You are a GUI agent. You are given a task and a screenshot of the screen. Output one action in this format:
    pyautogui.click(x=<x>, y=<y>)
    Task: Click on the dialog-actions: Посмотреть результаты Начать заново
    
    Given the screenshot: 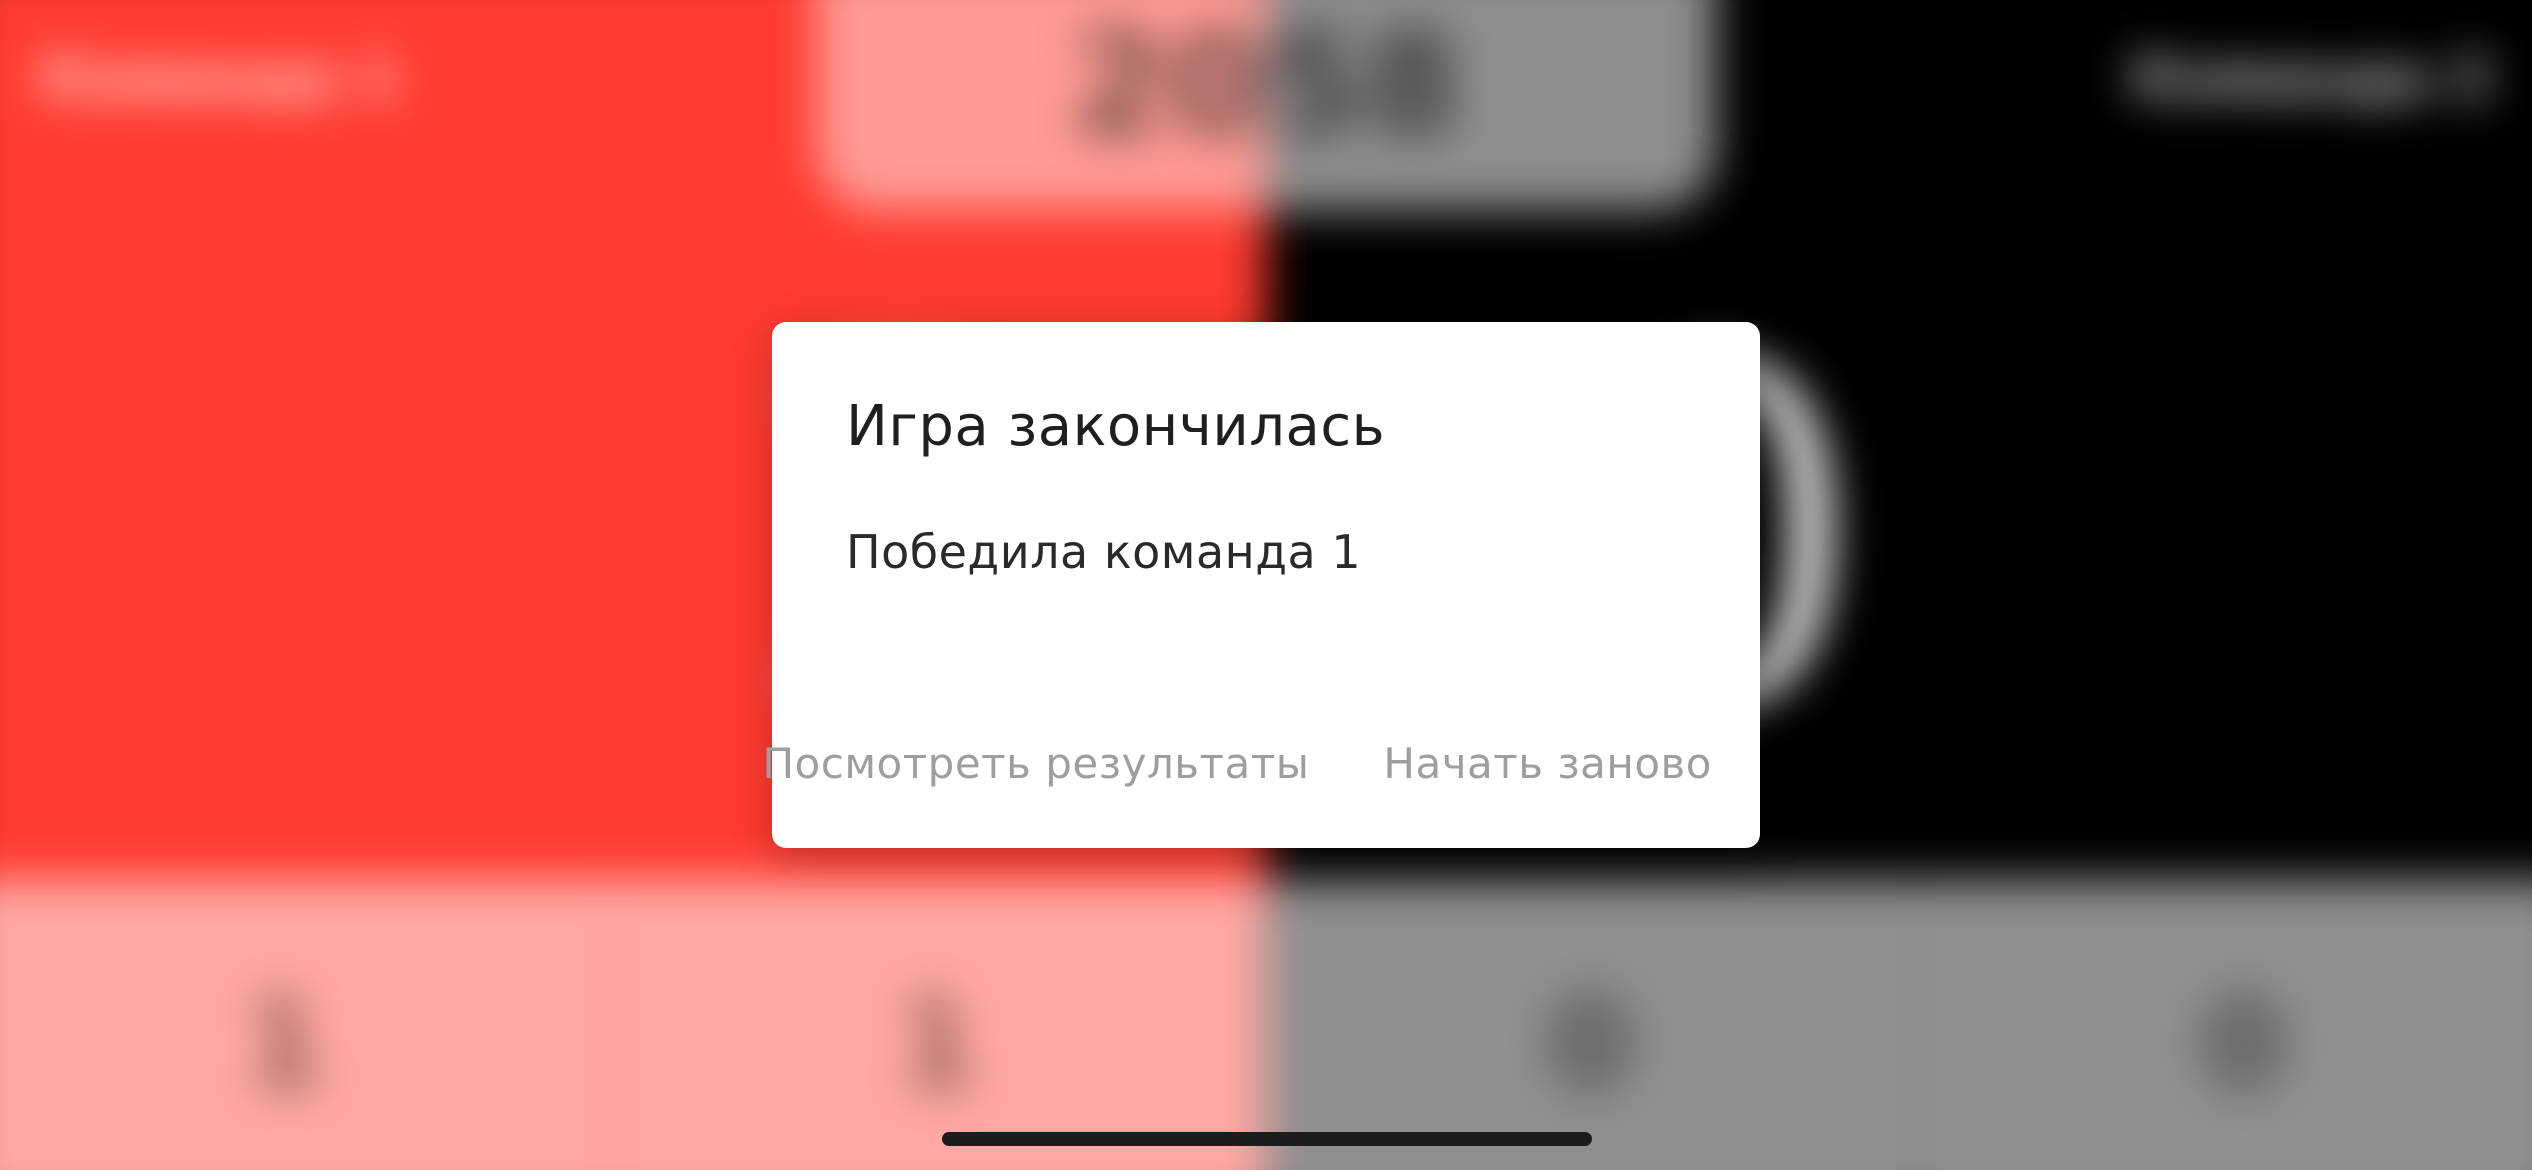 What is the action you would take?
    pyautogui.click(x=1237, y=764)
    